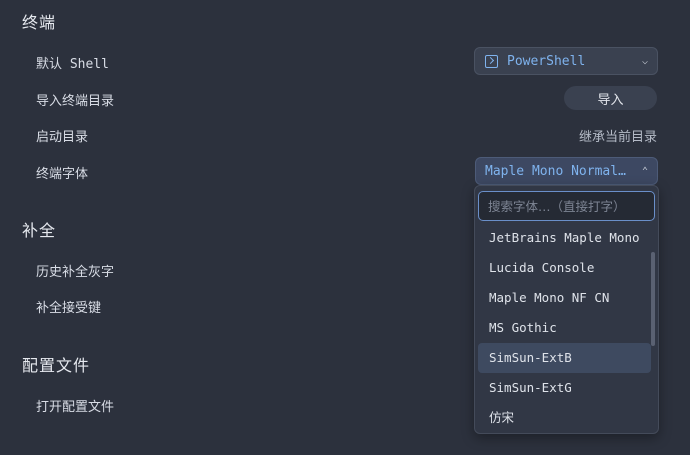 The height and width of the screenshot is (455, 690). What do you see at coordinates (75, 407) in the screenshot?
I see `open-config-label: 打开配置文件` at bounding box center [75, 407].